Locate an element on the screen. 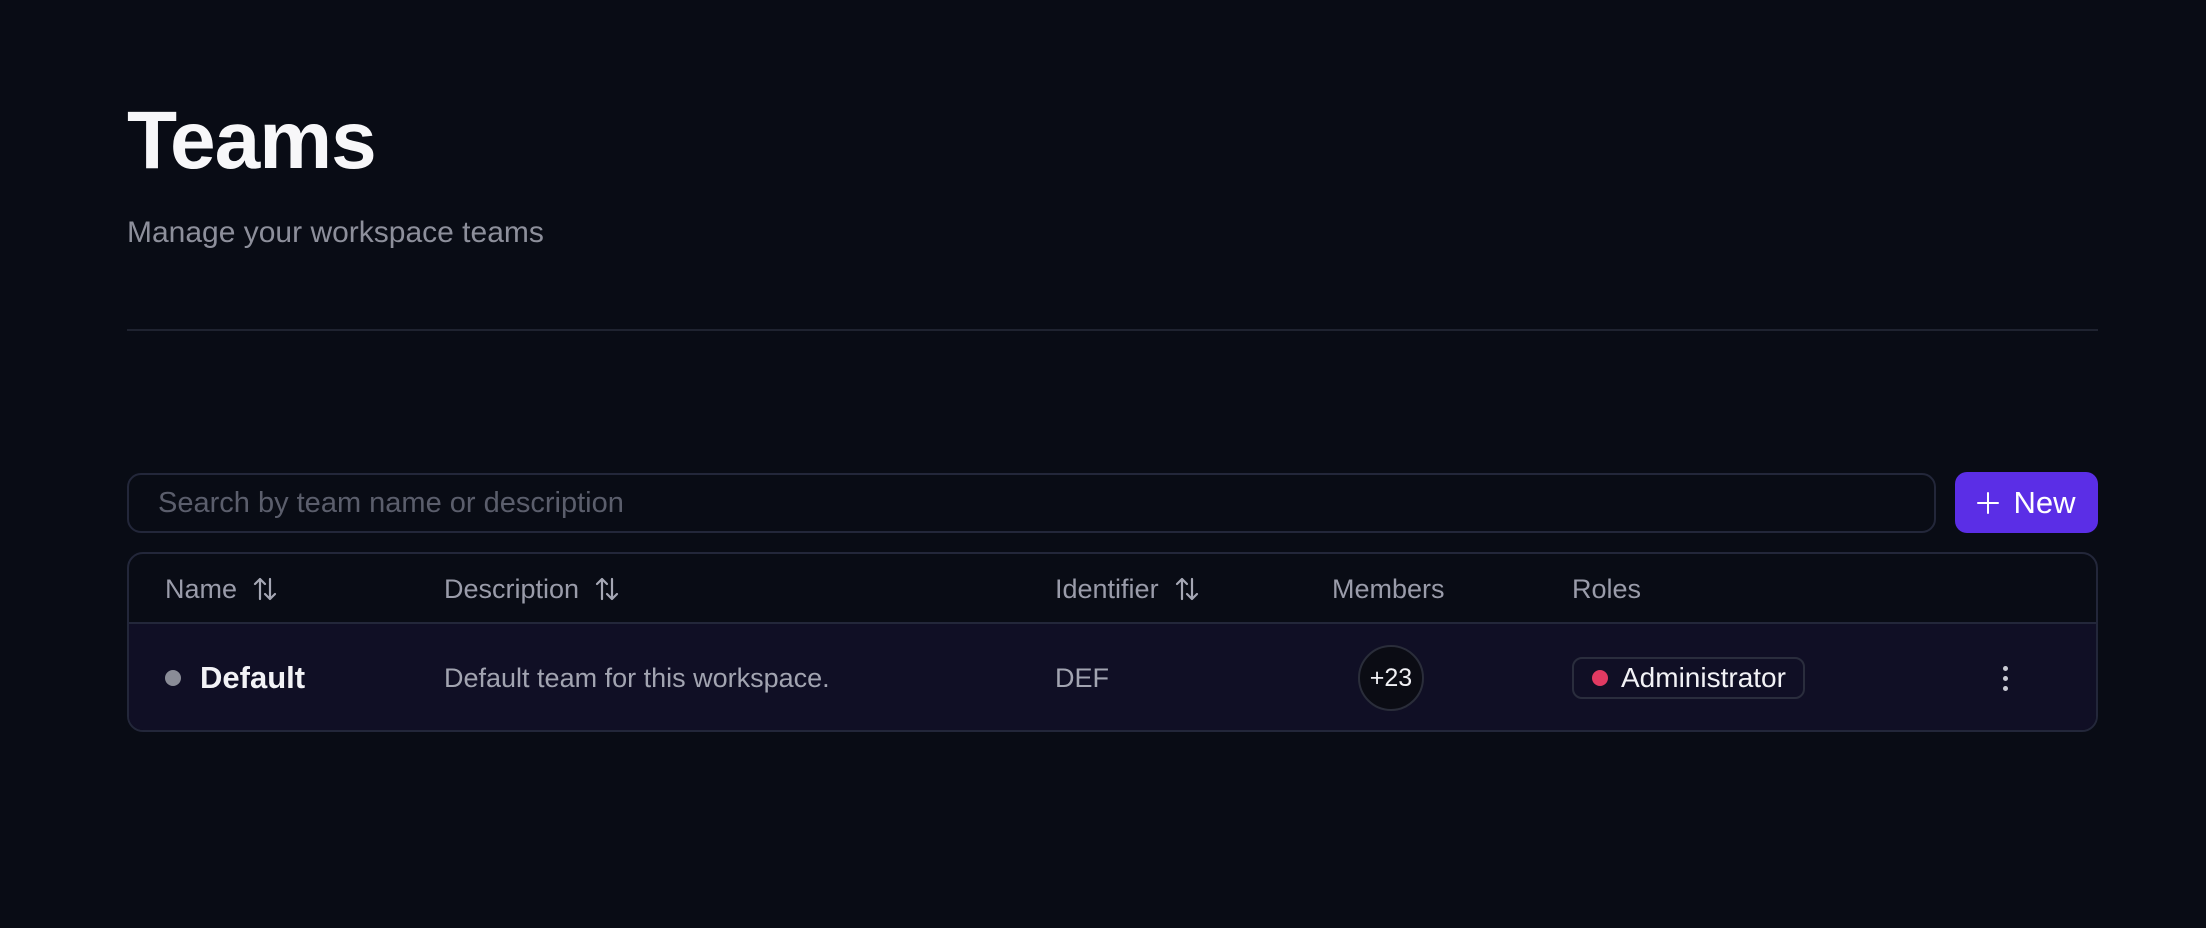 Image resolution: width=2206 pixels, height=928 pixels. header-divider is located at coordinates (1112, 330).